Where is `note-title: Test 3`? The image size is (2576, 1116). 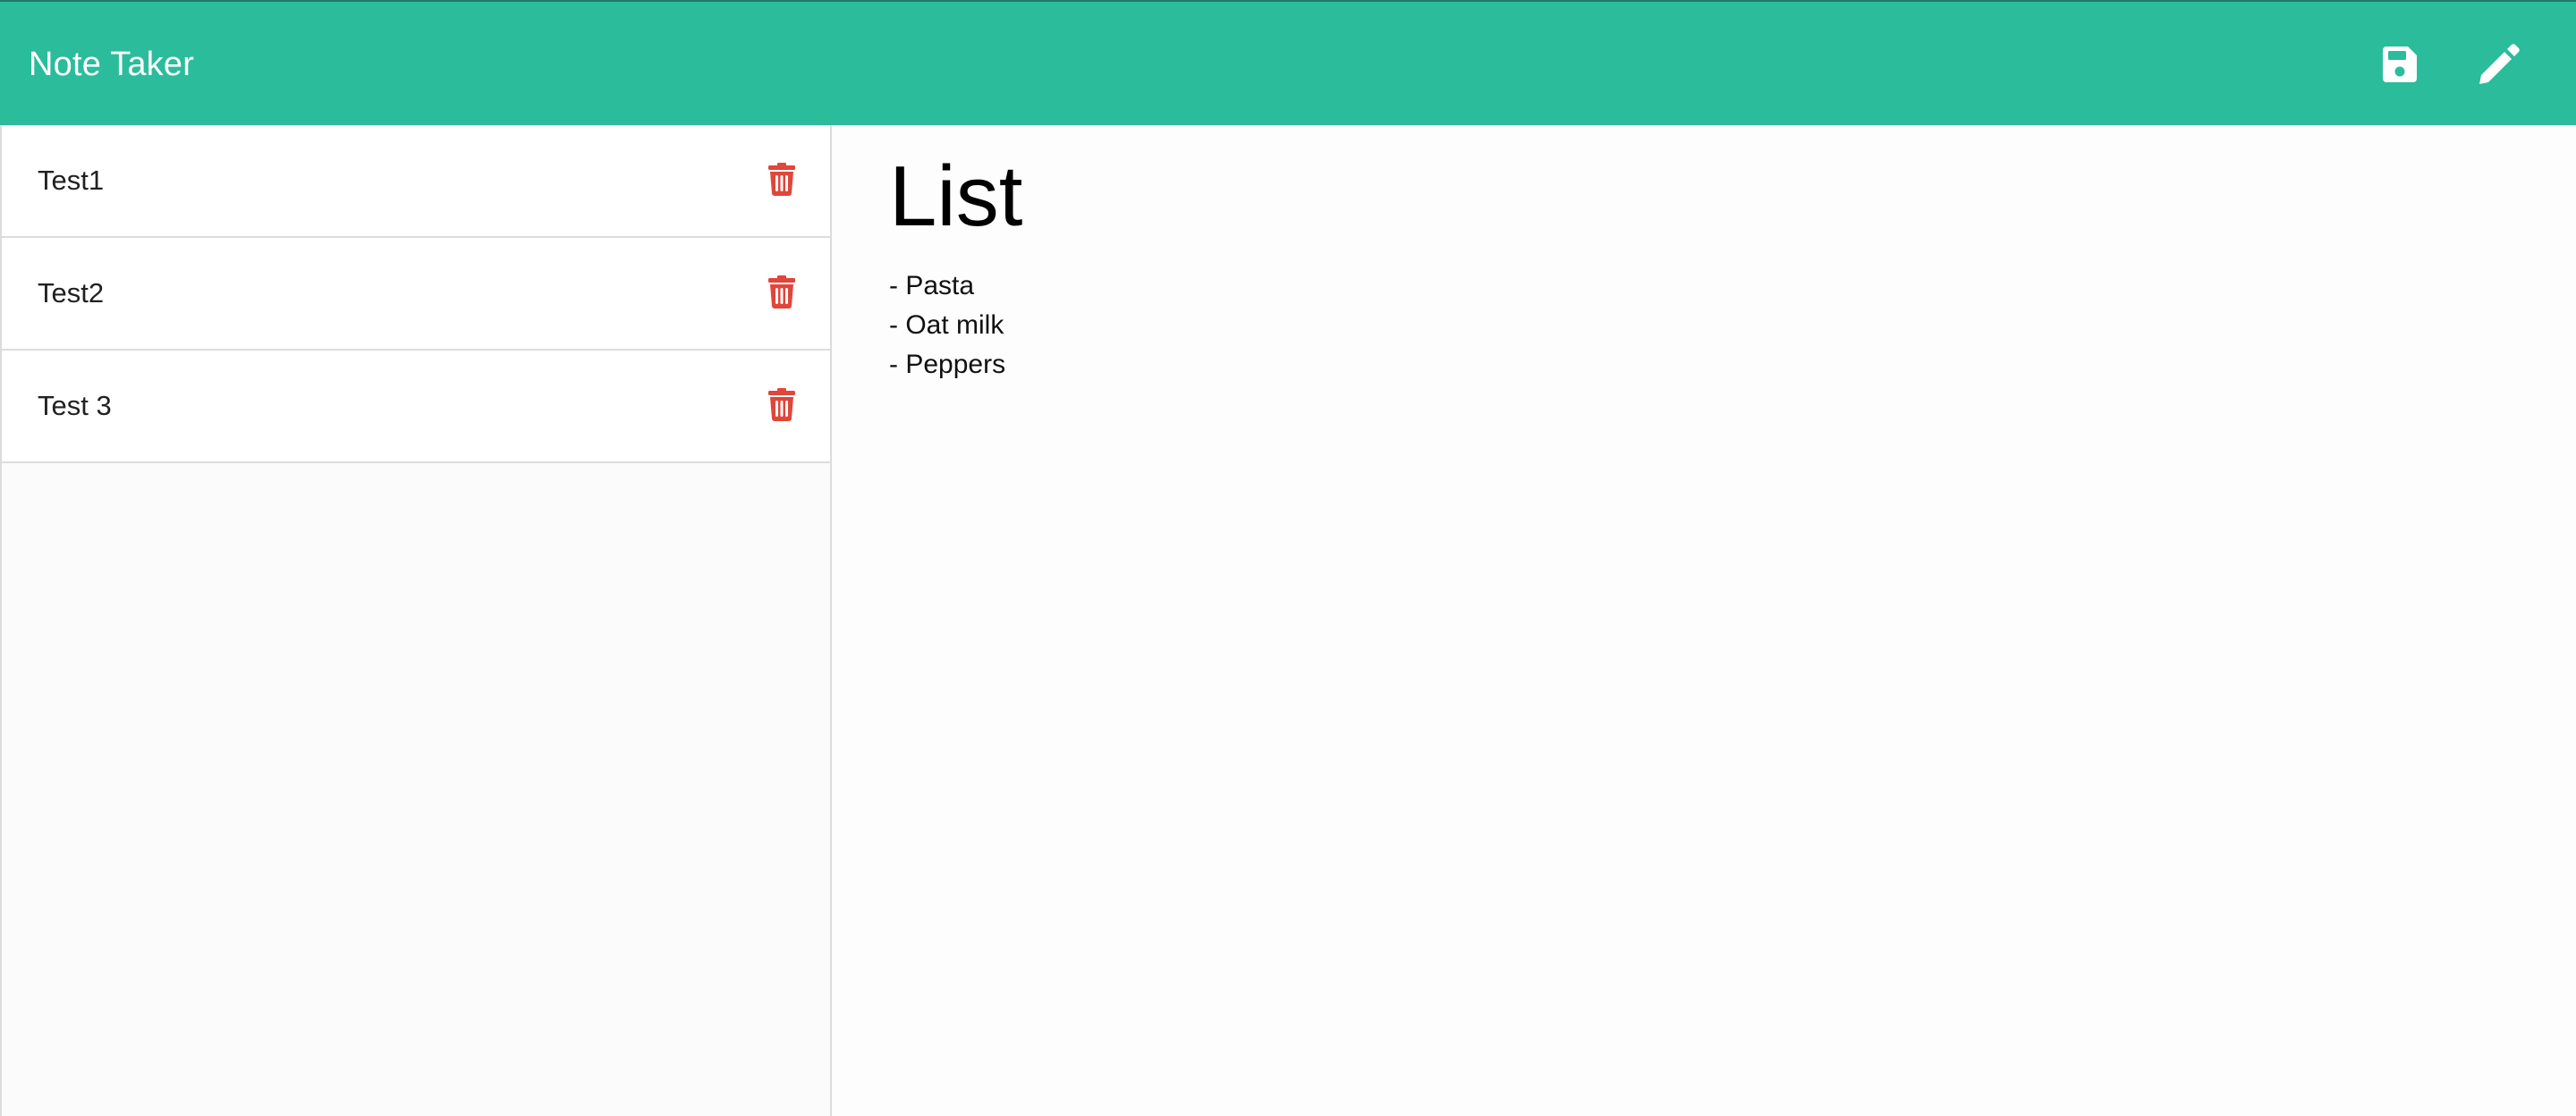
note-title: Test 3 is located at coordinates (75, 406).